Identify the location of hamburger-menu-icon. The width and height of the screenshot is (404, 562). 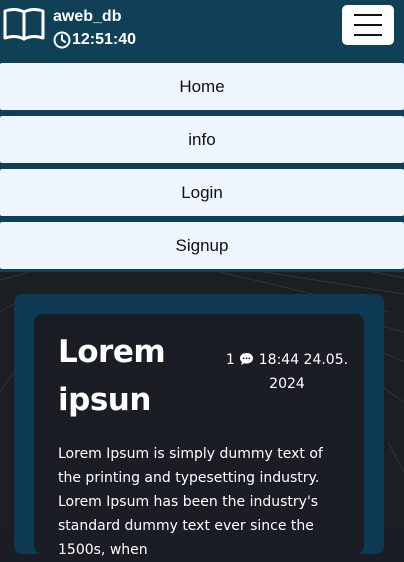
(368, 15).